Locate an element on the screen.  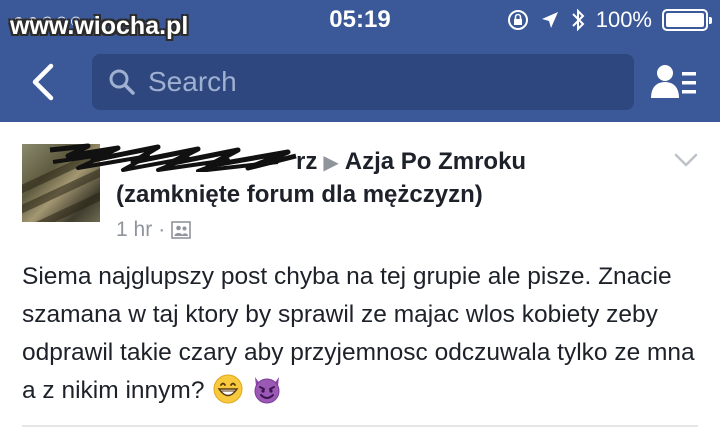
rotation-lock-icon is located at coordinates (517, 20).